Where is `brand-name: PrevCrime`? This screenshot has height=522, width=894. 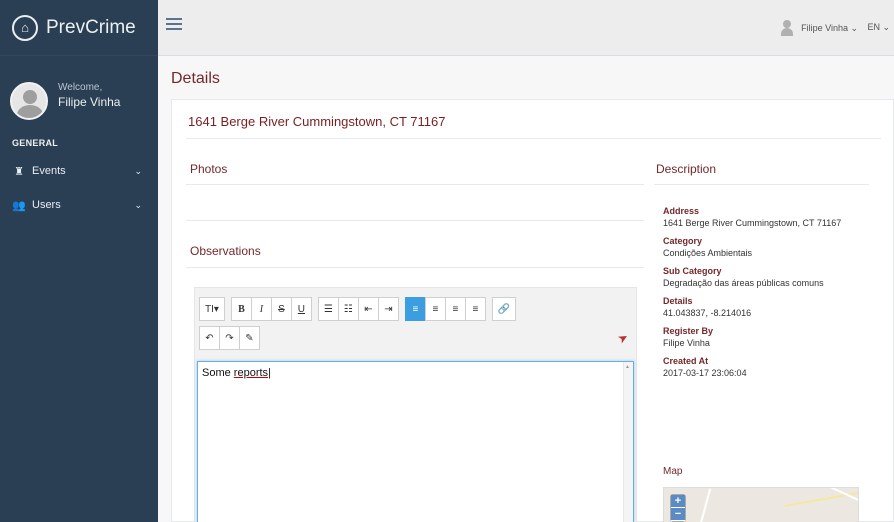
brand-name: PrevCrime is located at coordinates (91, 27).